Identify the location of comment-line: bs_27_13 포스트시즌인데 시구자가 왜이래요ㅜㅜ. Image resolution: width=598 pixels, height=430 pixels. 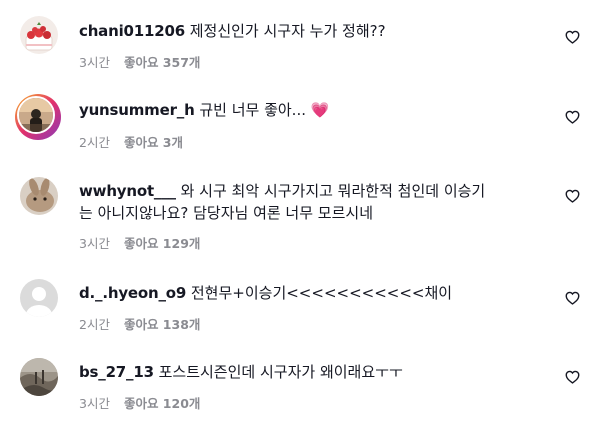
(314, 372).